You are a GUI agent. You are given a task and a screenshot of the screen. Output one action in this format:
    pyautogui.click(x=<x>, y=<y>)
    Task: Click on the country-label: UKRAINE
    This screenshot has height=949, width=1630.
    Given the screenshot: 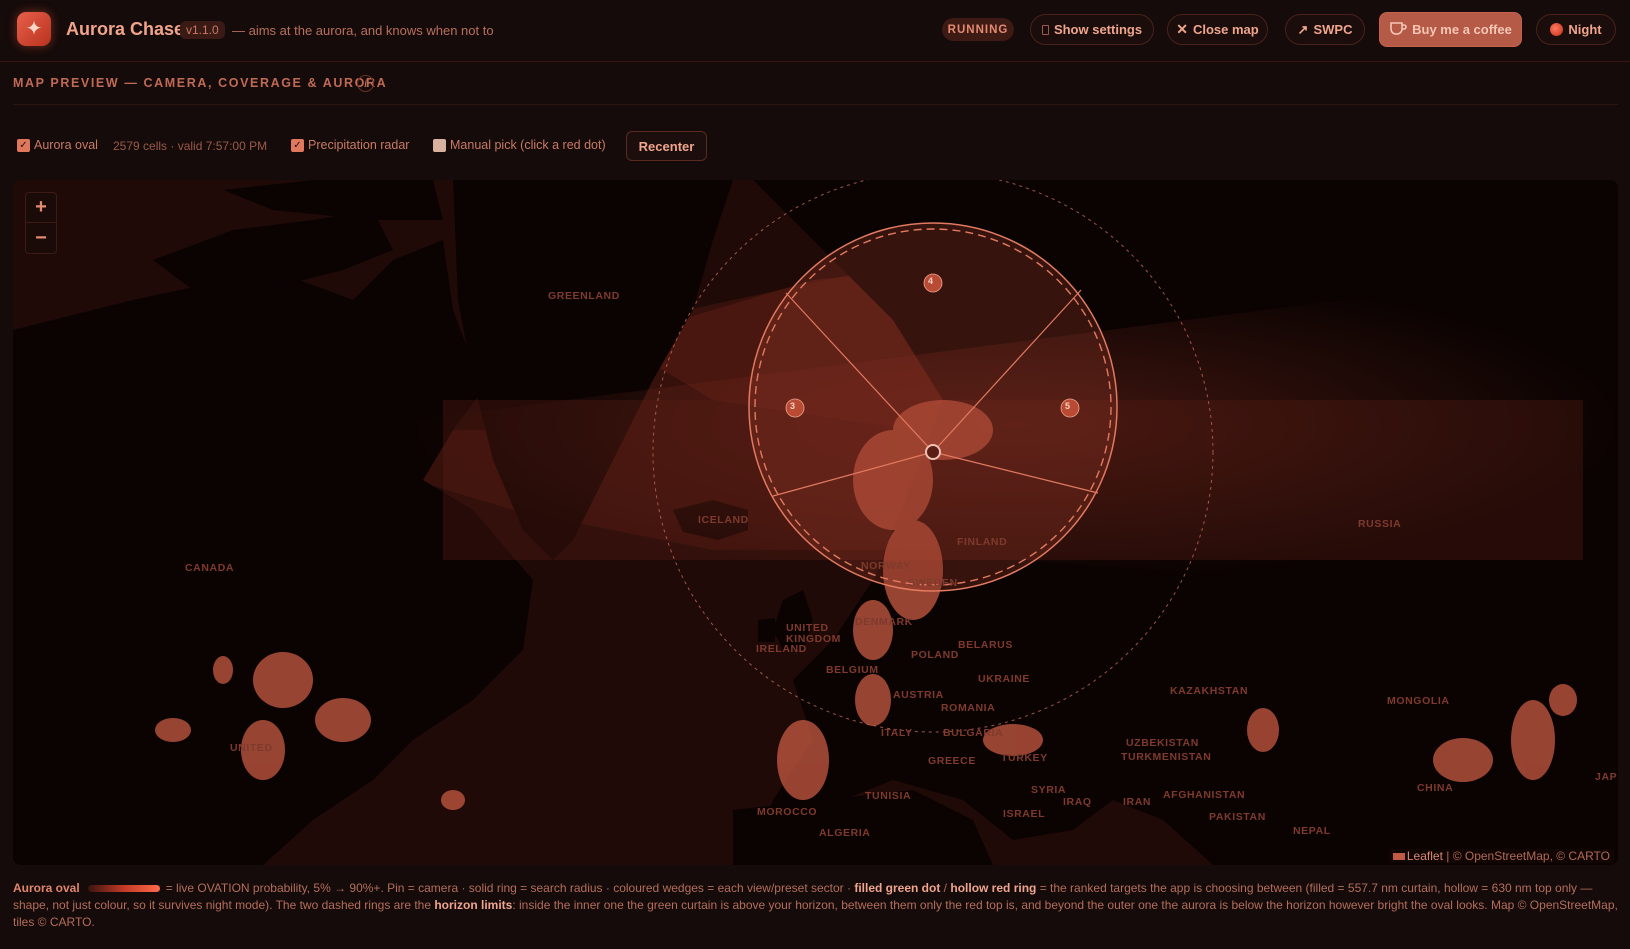 What is the action you would take?
    pyautogui.click(x=1004, y=679)
    